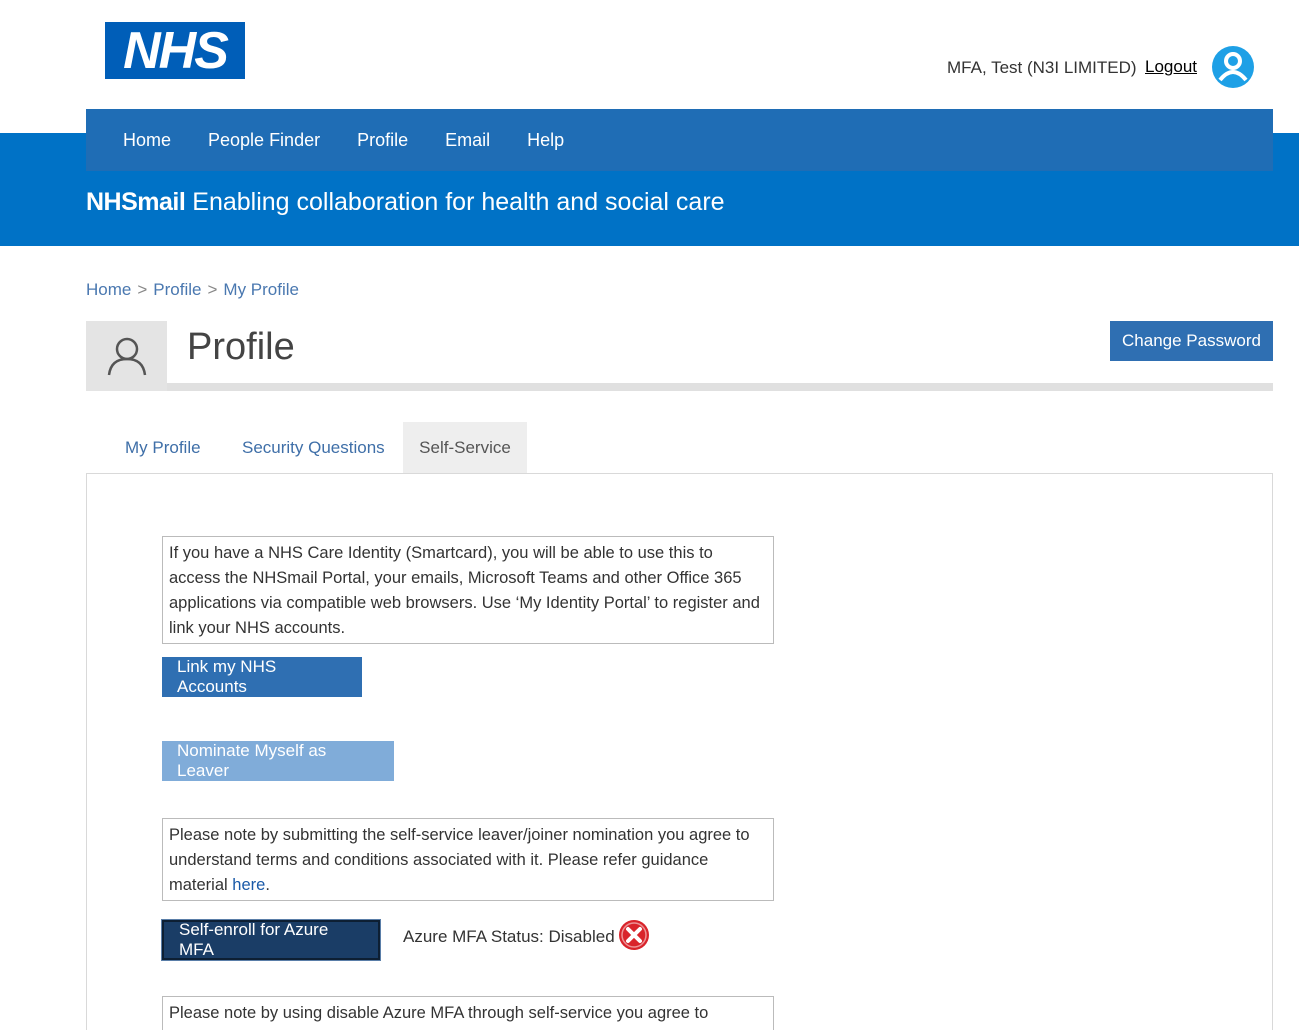  Describe the element at coordinates (382, 140) in the screenshot. I see `nav-item-profile: Profile` at that location.